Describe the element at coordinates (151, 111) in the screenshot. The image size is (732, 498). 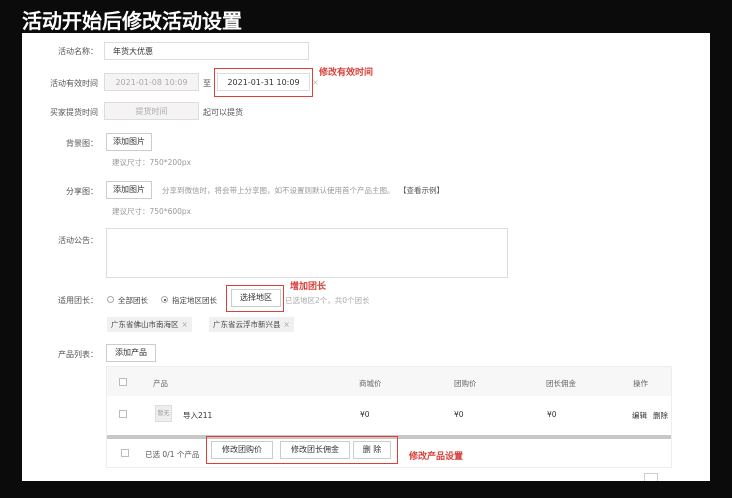
I see `pickup-time-input: 提货时间` at that location.